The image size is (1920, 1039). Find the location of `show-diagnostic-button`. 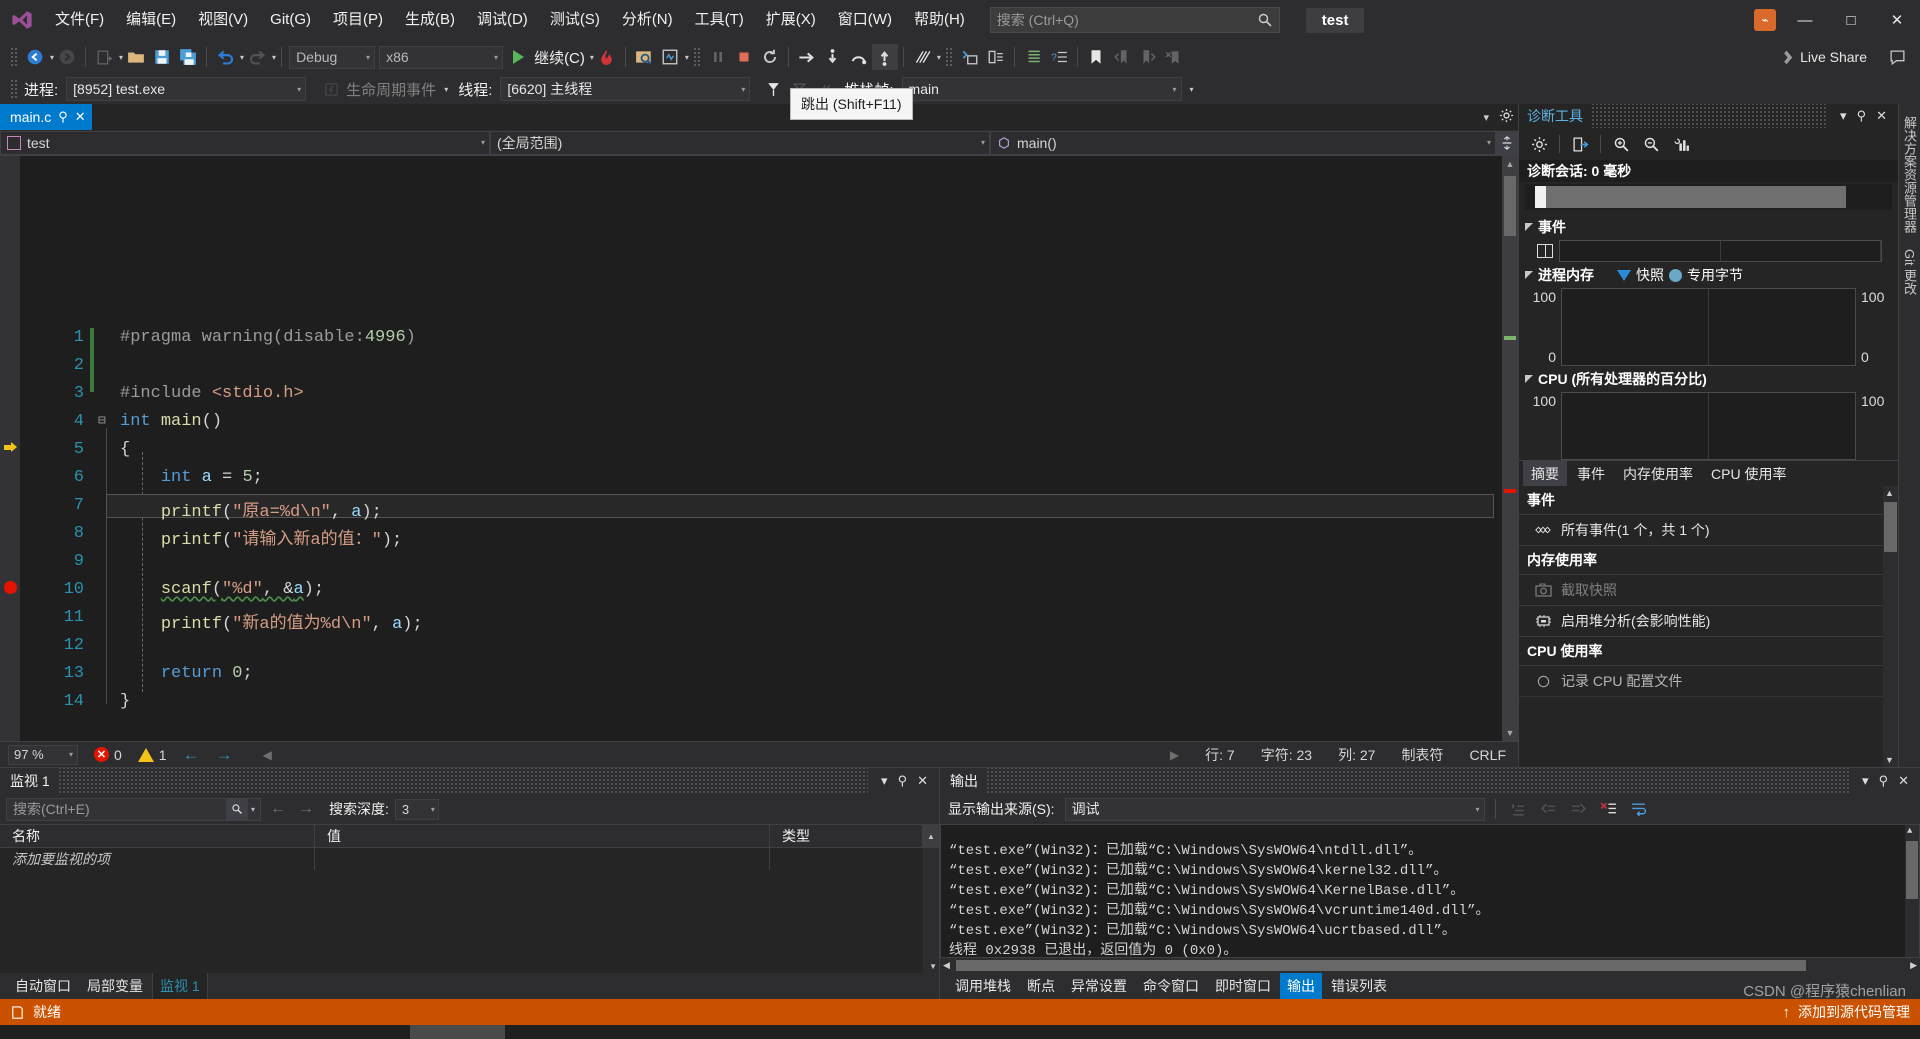

show-diagnostic-button is located at coordinates (670, 57).